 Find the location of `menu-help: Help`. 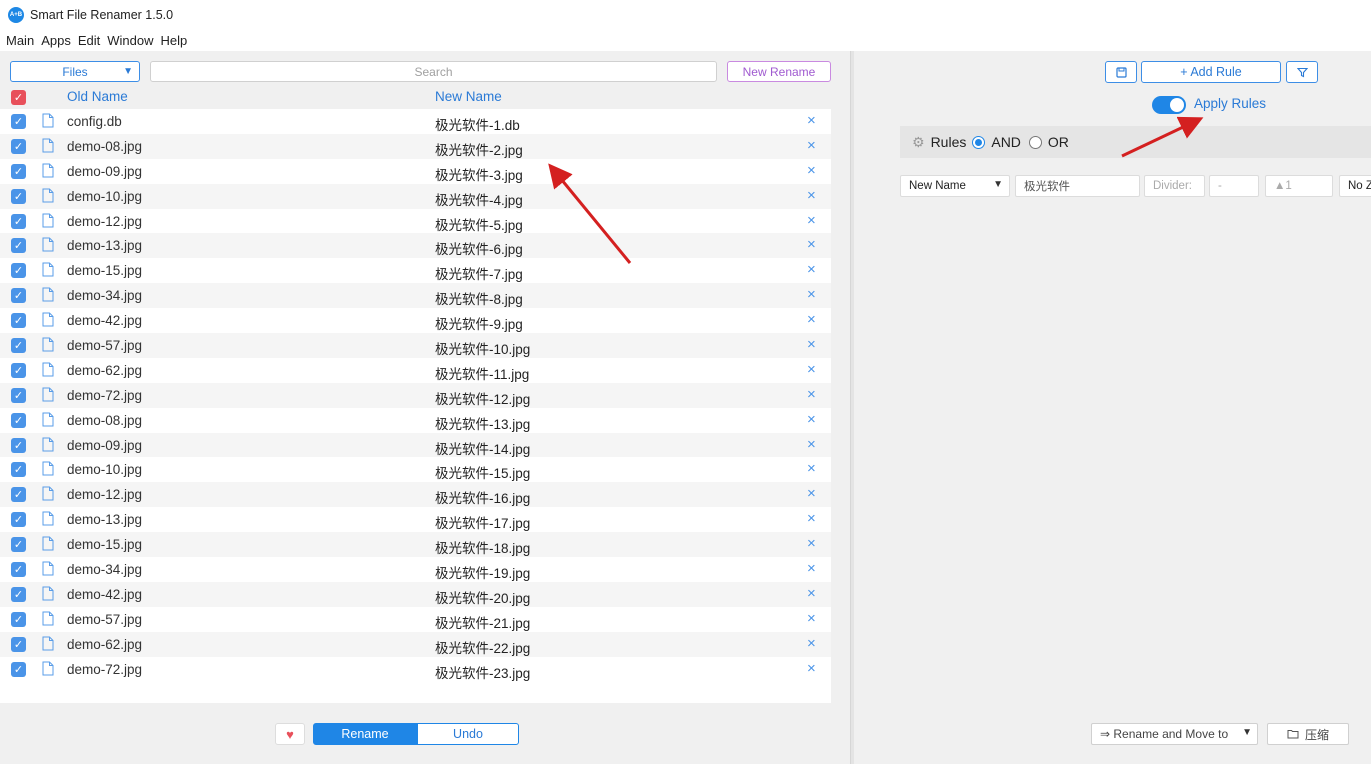

menu-help: Help is located at coordinates (173, 40).